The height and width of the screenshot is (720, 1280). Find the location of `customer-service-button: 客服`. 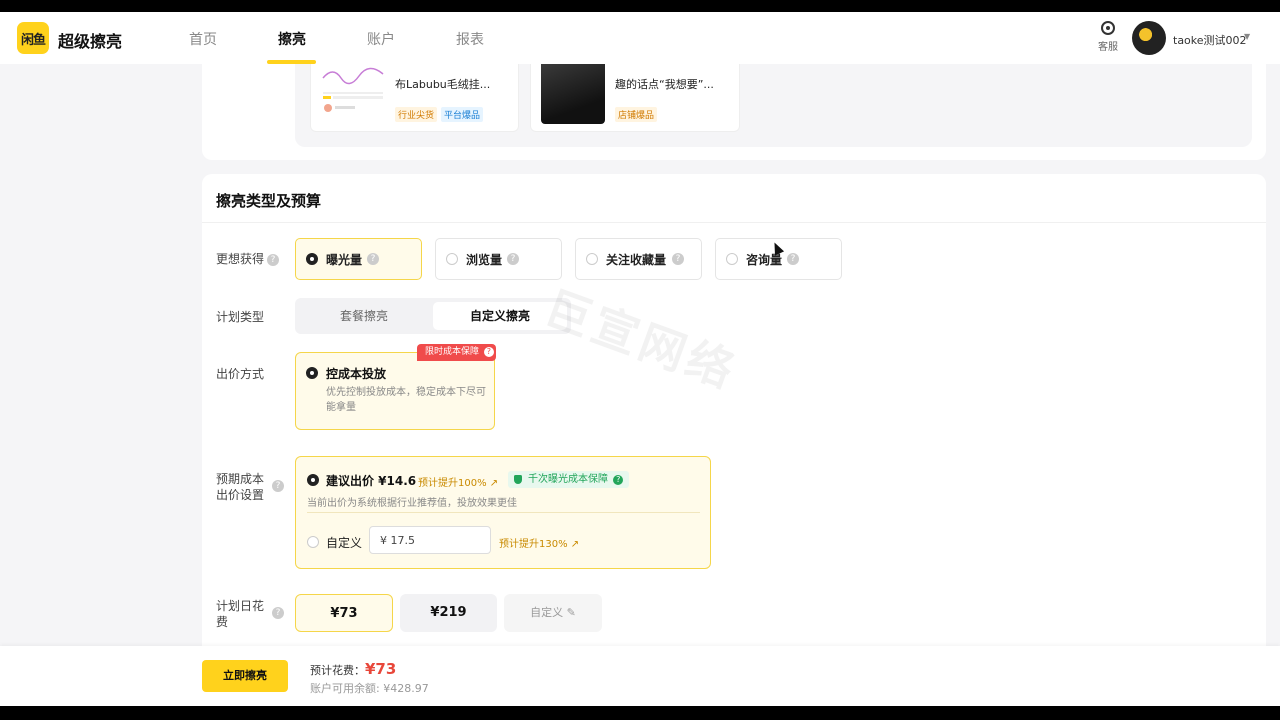

customer-service-button: 客服 is located at coordinates (1108, 37).